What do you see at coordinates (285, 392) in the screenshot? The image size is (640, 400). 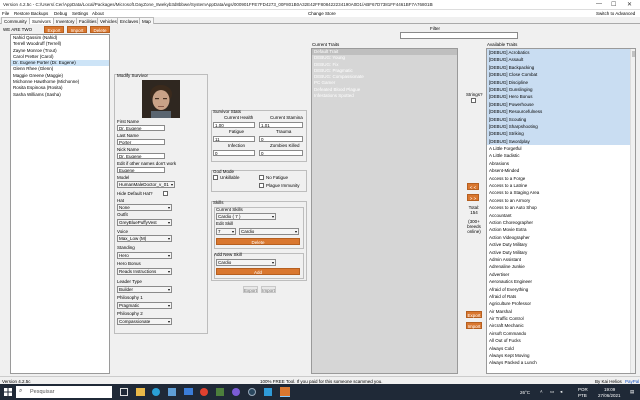 I see `state-decay-editor-icon` at bounding box center [285, 392].